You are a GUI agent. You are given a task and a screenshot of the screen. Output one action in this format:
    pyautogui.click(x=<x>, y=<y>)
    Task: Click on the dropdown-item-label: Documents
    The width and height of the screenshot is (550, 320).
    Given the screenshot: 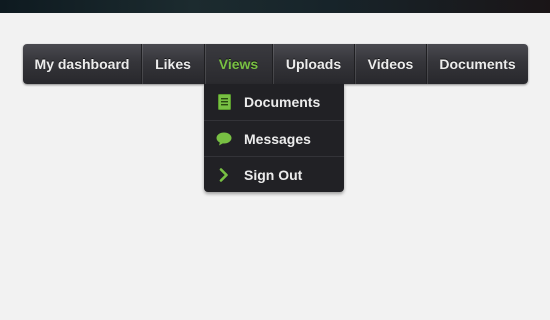 What is the action you would take?
    pyautogui.click(x=282, y=102)
    